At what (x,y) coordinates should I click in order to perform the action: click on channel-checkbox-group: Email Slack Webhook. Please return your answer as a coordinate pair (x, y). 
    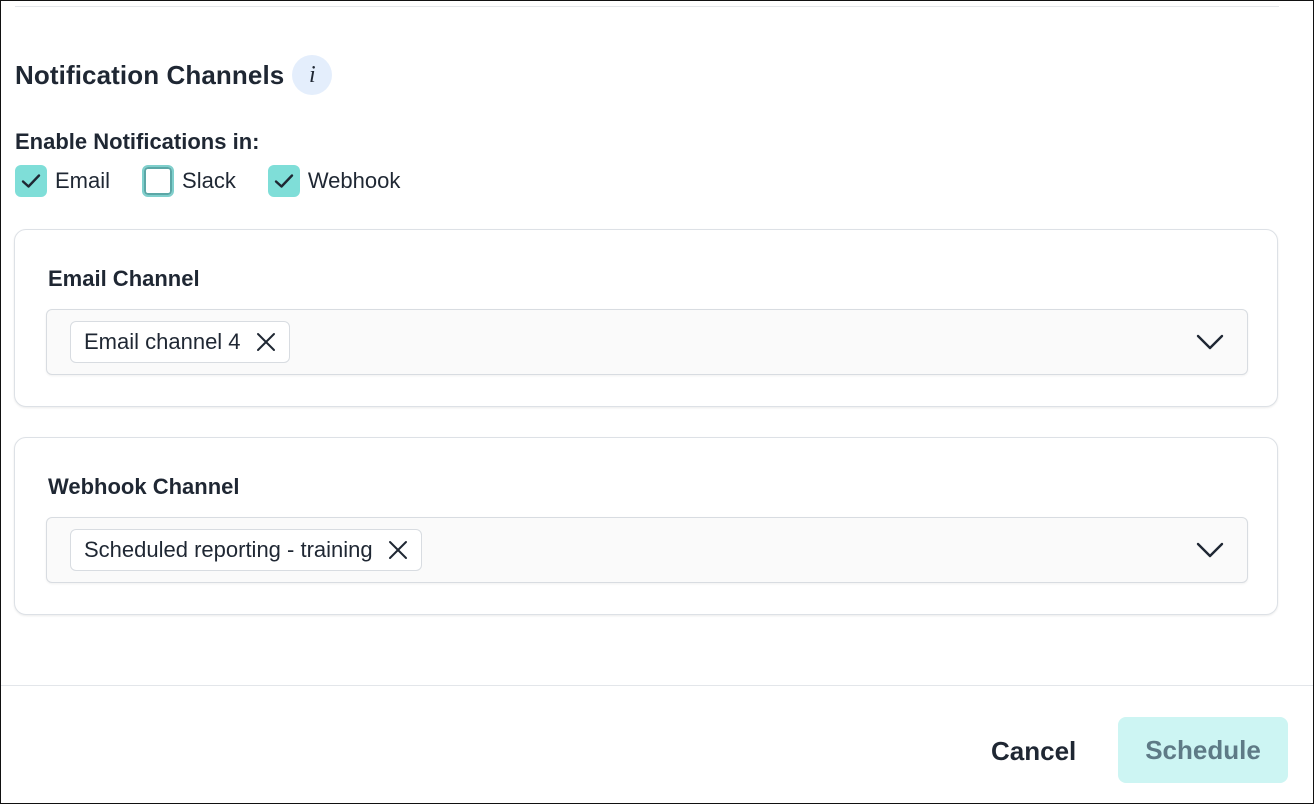
    Looking at the image, I should click on (207, 181).